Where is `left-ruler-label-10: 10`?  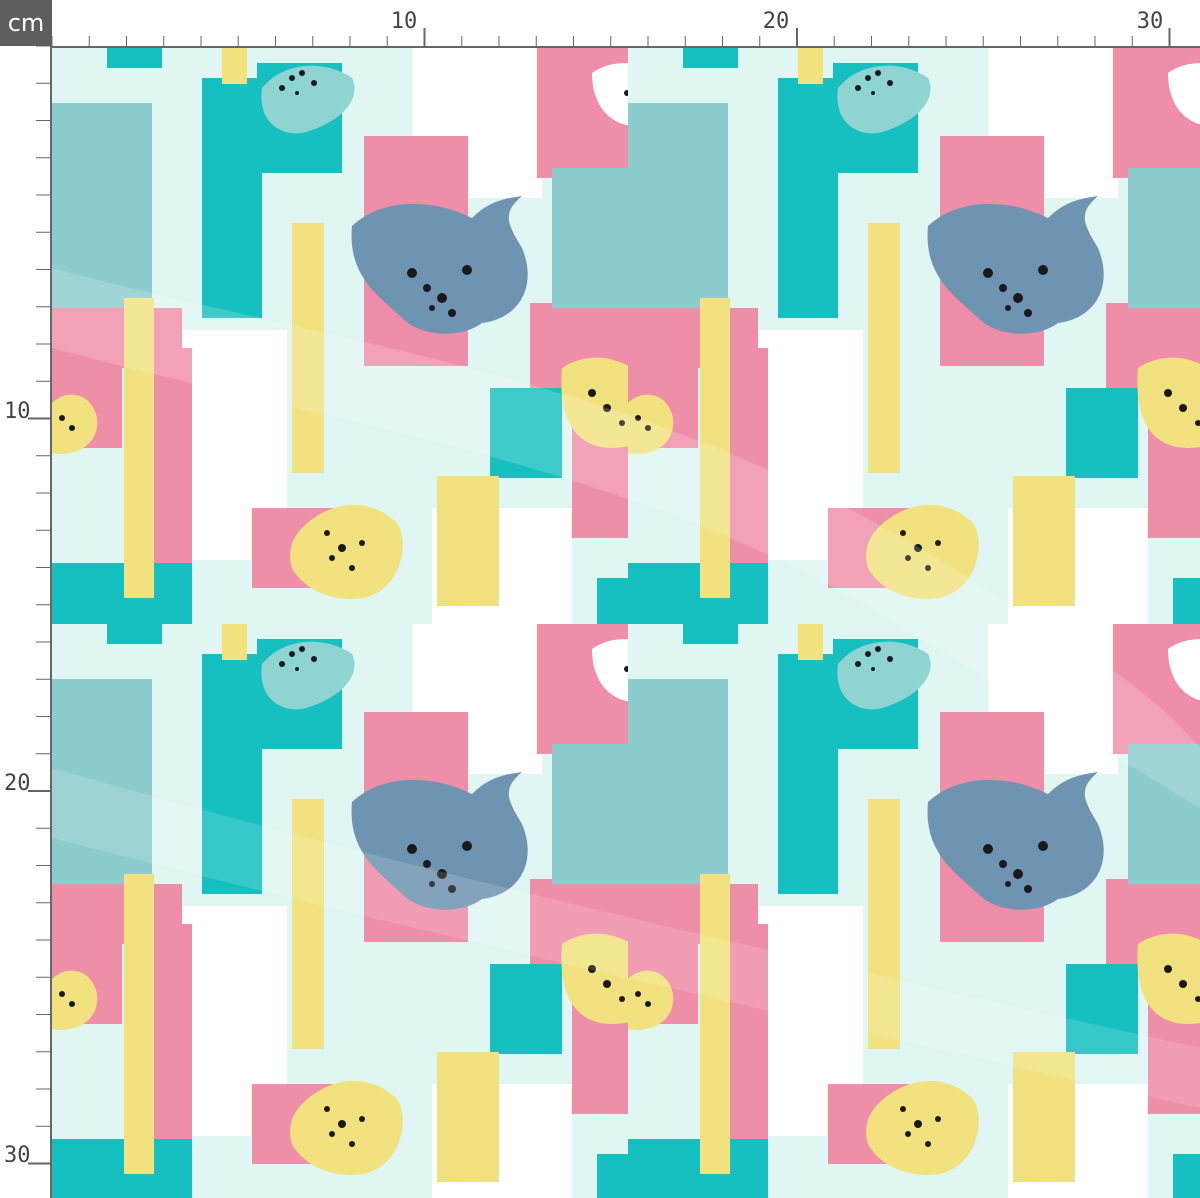 left-ruler-label-10: 10 is located at coordinates (17, 411).